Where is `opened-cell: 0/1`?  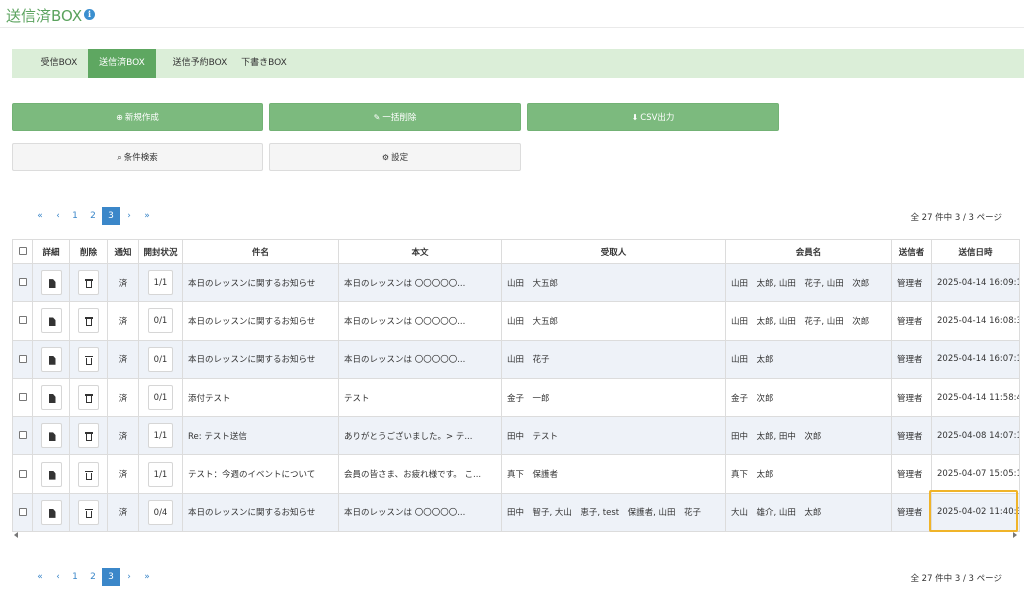 opened-cell: 0/1 is located at coordinates (160, 397).